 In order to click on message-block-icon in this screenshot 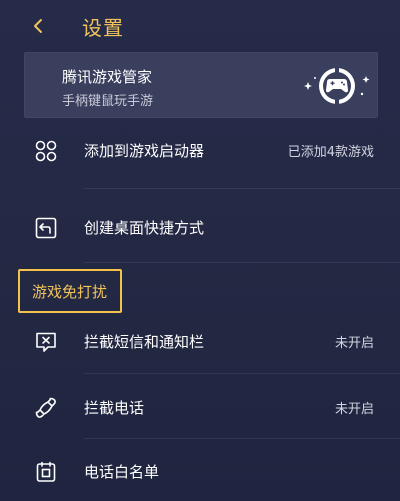, I will do `click(46, 342)`.